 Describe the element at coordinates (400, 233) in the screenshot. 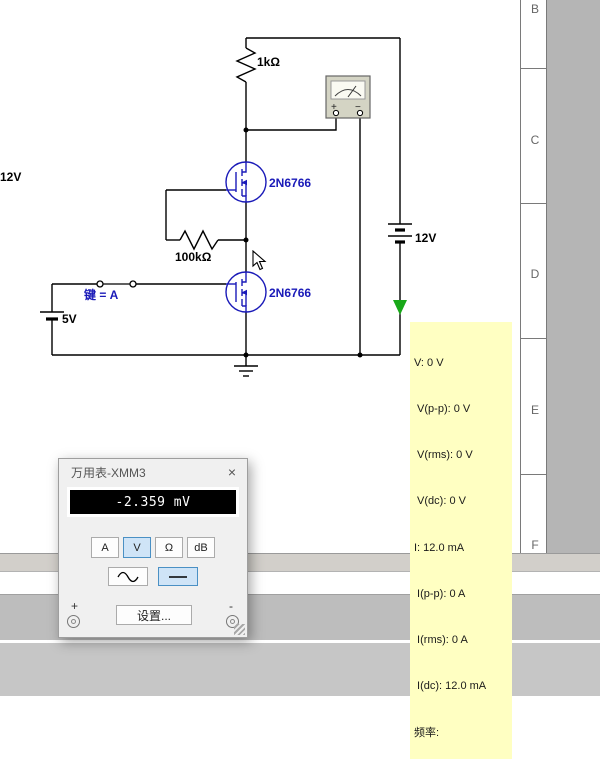

I see `battery-12v` at that location.